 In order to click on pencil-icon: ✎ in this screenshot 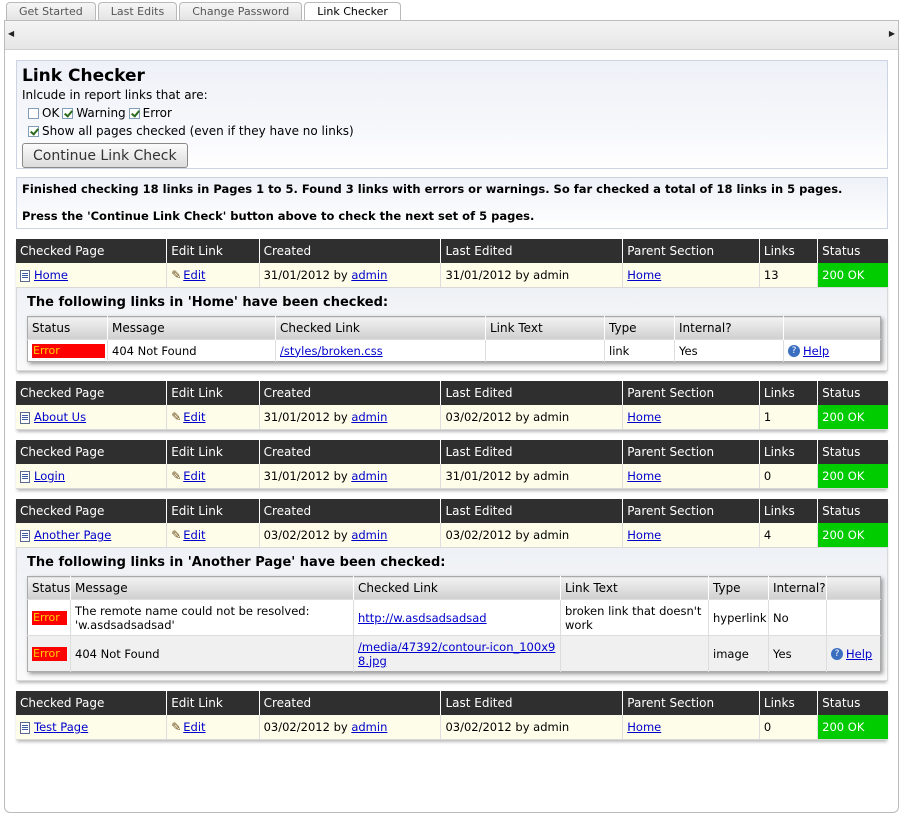, I will do `click(176, 535)`.